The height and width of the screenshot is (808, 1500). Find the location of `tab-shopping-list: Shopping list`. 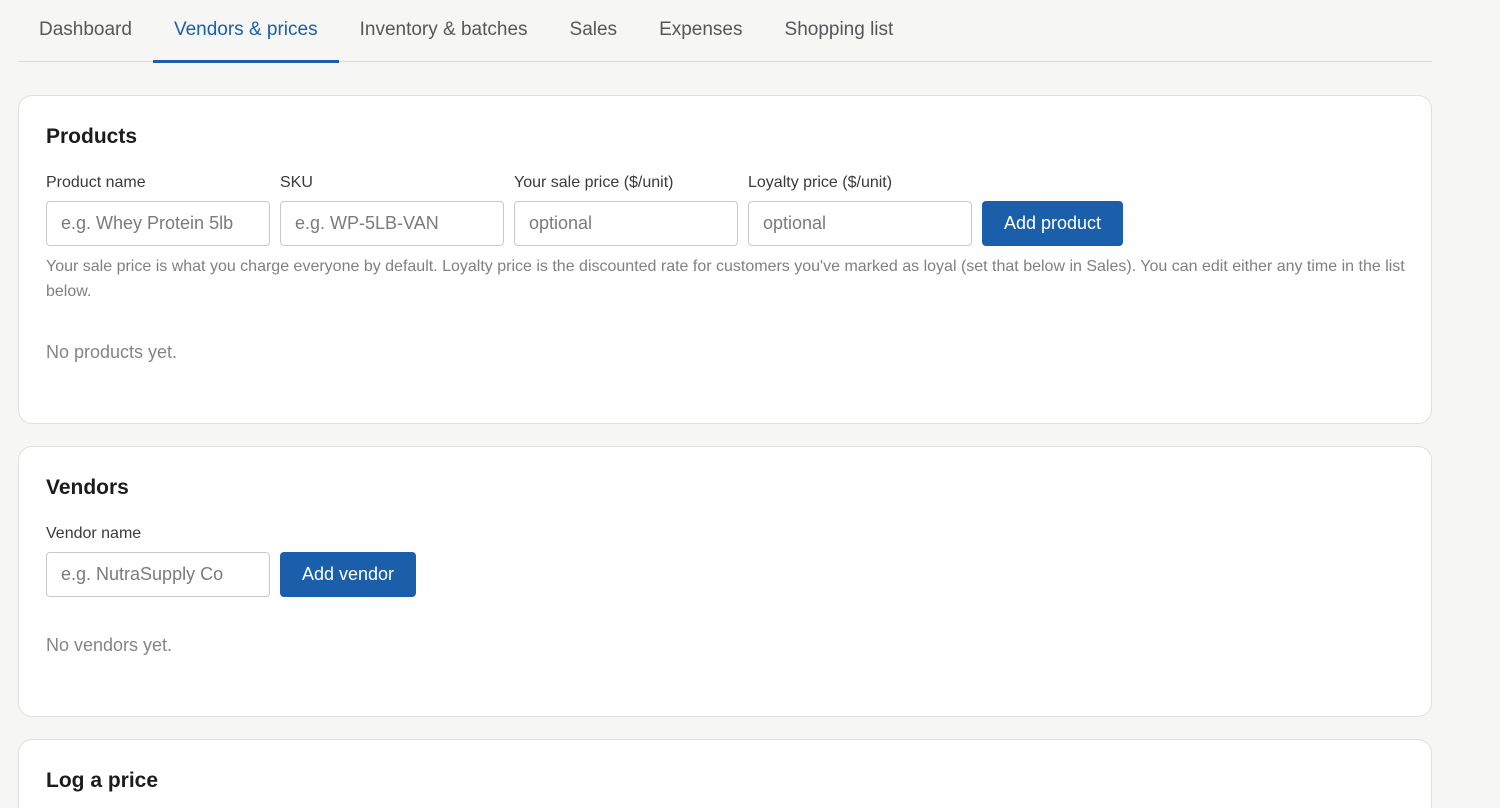

tab-shopping-list: Shopping list is located at coordinates (839, 31).